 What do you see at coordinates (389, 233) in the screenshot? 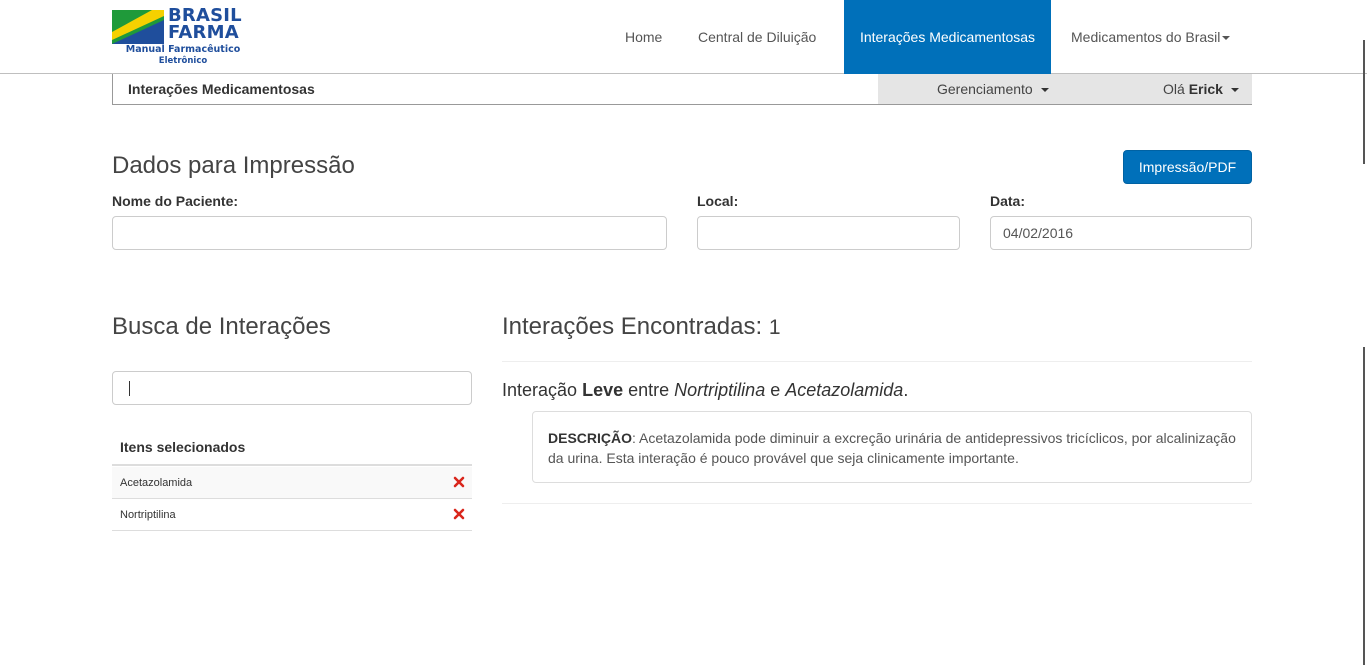
I see `patient-name-input` at bounding box center [389, 233].